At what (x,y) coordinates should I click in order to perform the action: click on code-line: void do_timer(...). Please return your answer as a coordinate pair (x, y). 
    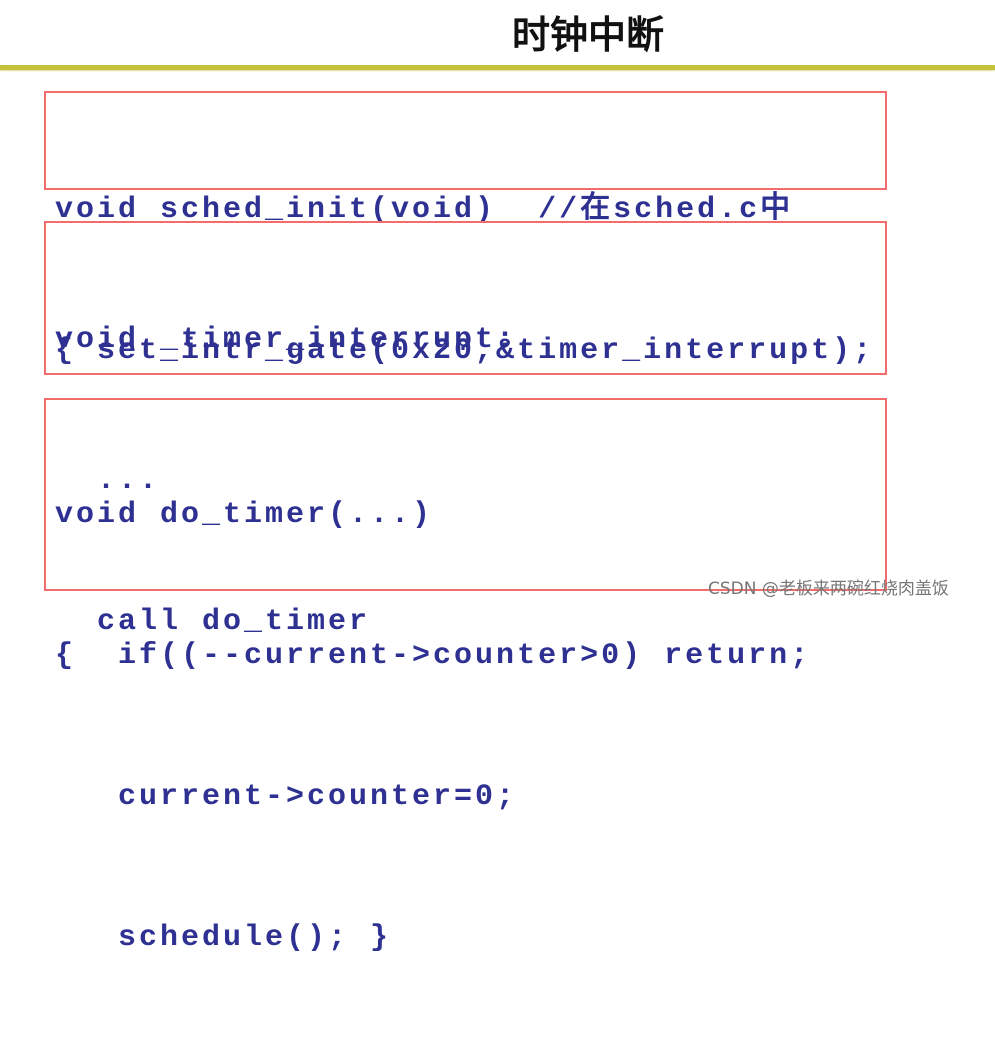
    Looking at the image, I should click on (244, 515).